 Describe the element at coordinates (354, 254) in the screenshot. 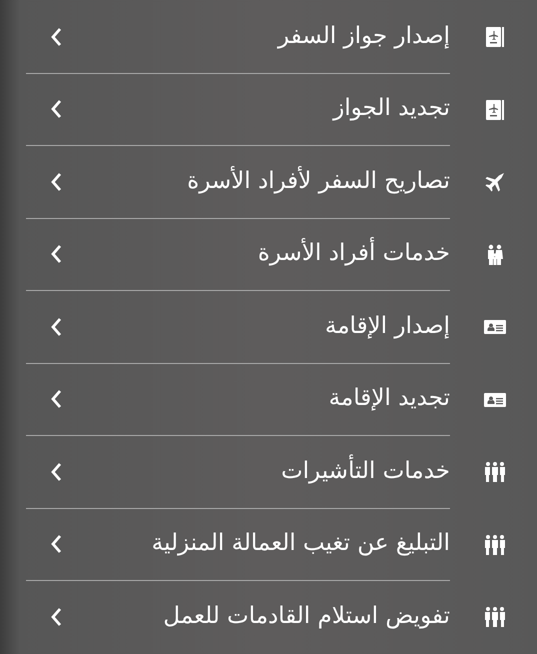

I see `menu-item-label: خدمات أفراد الأسرة` at that location.